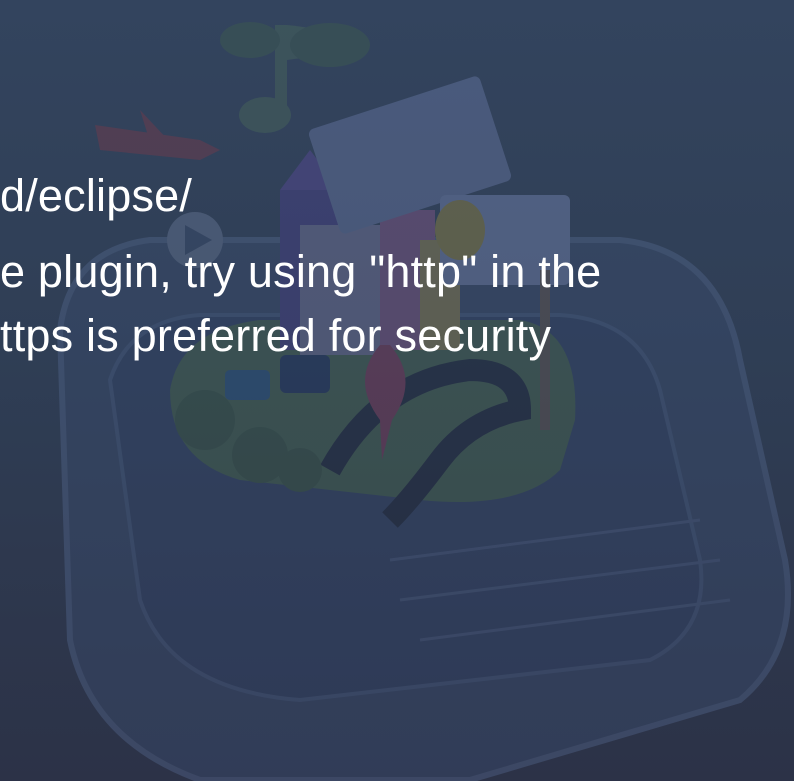  Describe the element at coordinates (96, 195) in the screenshot. I see `slide-text-line: d/eclipse/` at that location.